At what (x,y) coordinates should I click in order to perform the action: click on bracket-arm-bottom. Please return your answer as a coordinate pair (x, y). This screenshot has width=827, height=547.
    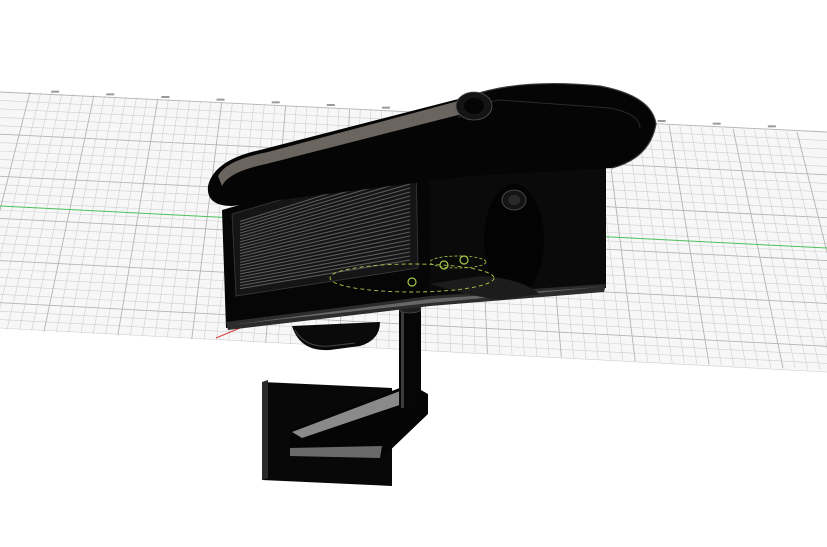
    Looking at the image, I should click on (336, 452).